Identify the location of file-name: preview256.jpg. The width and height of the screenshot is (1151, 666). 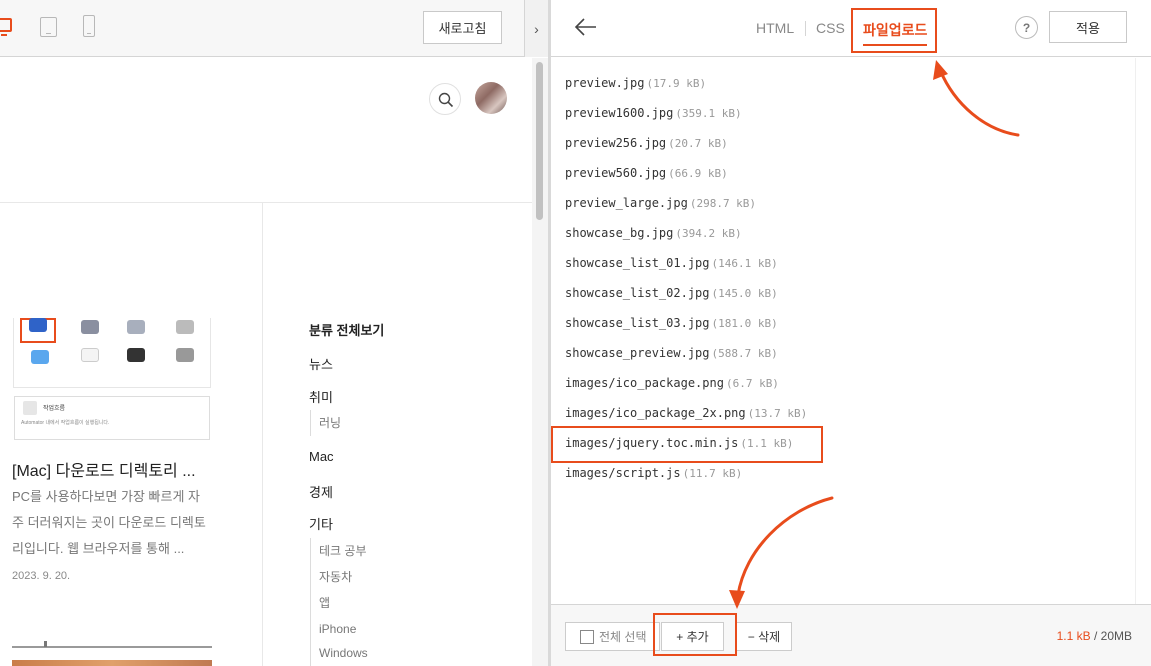
(616, 143).